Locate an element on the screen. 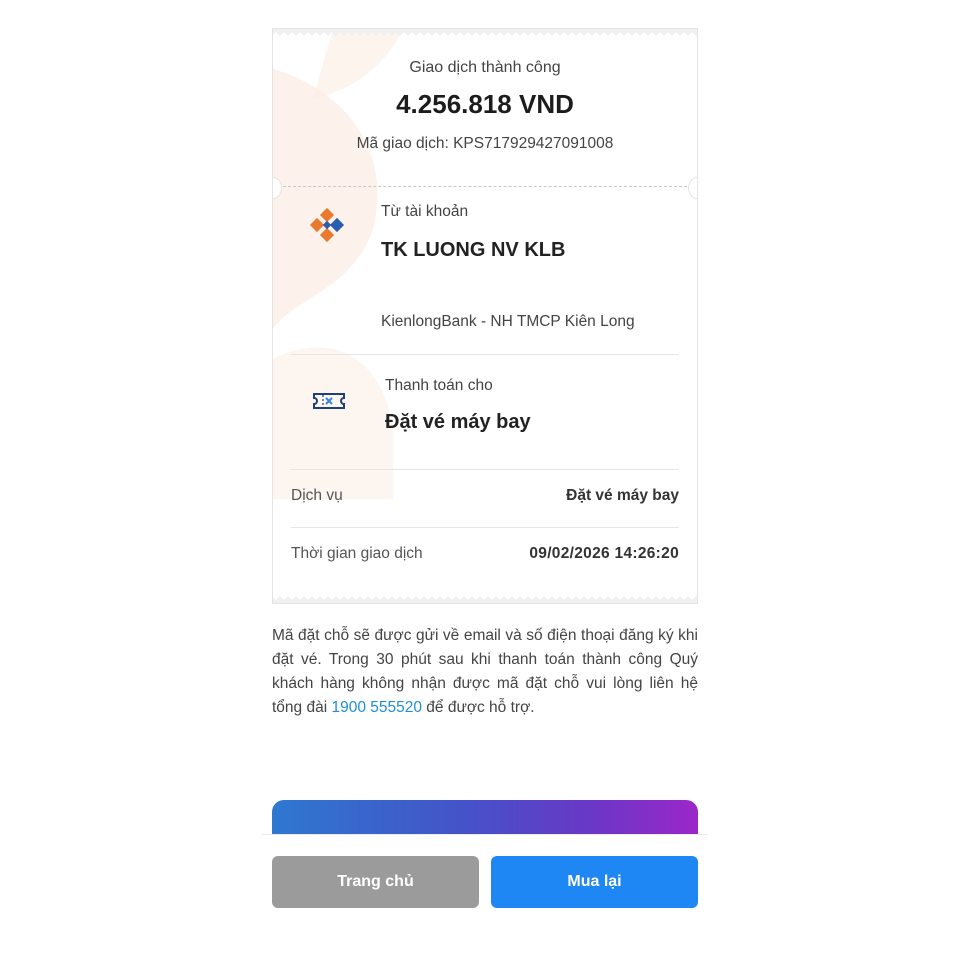  home-button: Trang chủ is located at coordinates (375, 882).